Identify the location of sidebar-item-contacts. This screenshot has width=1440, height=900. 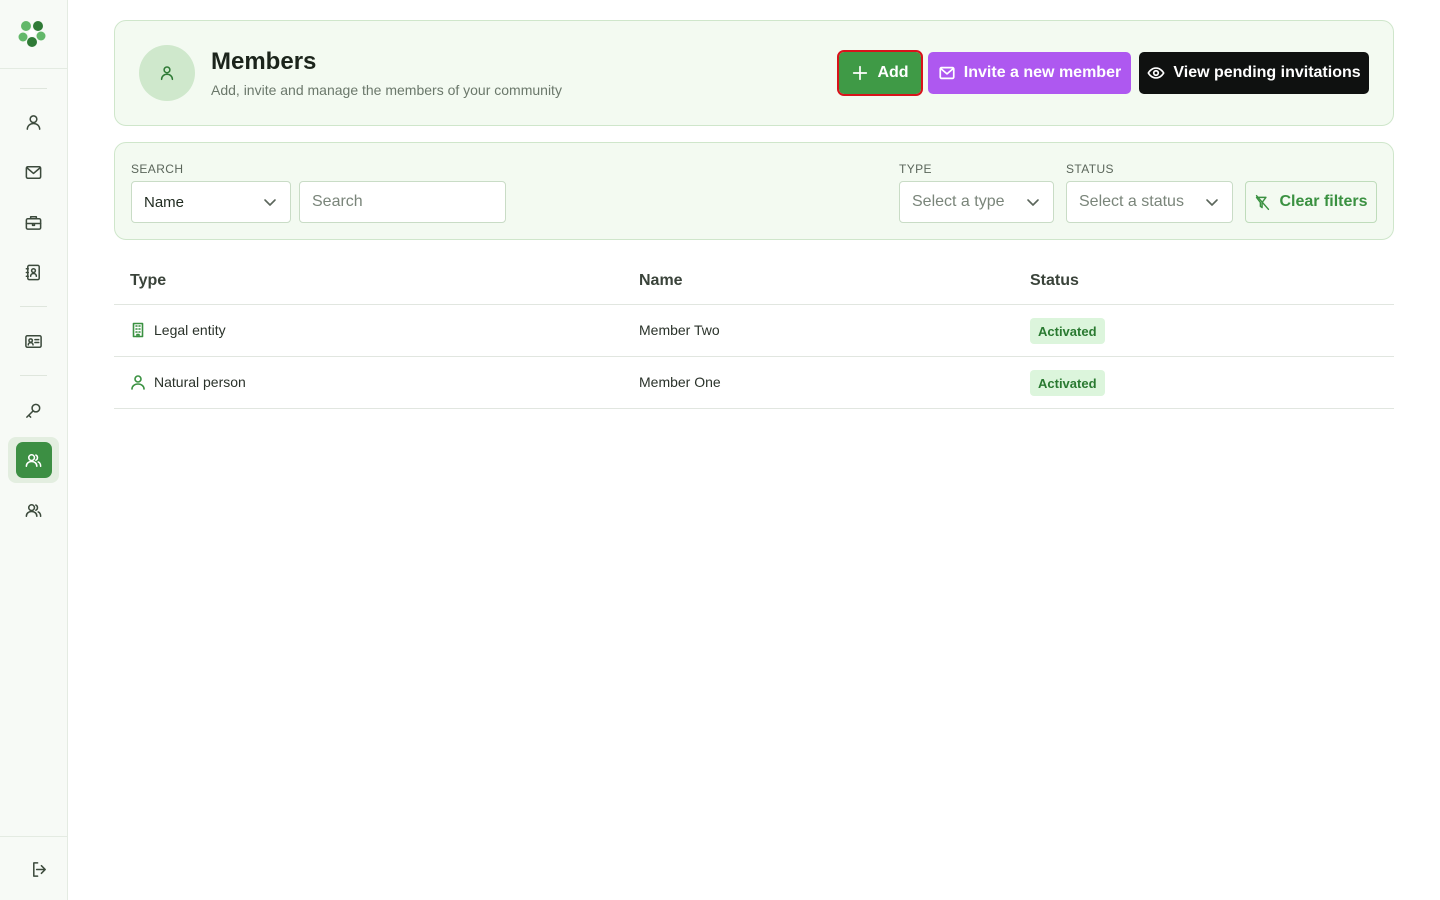
(33, 272).